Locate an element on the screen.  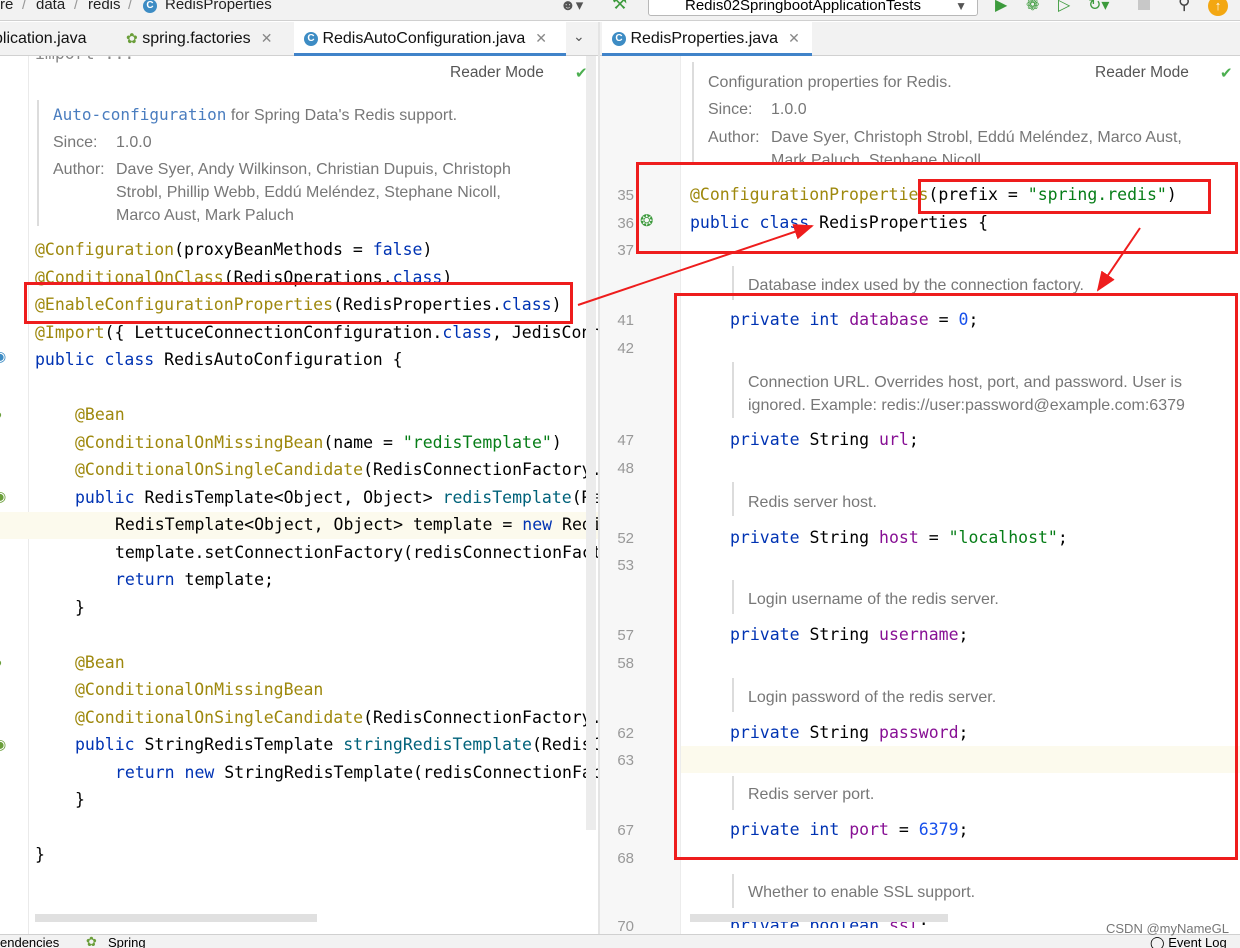
annotation-arrows is located at coordinates (859, 265).